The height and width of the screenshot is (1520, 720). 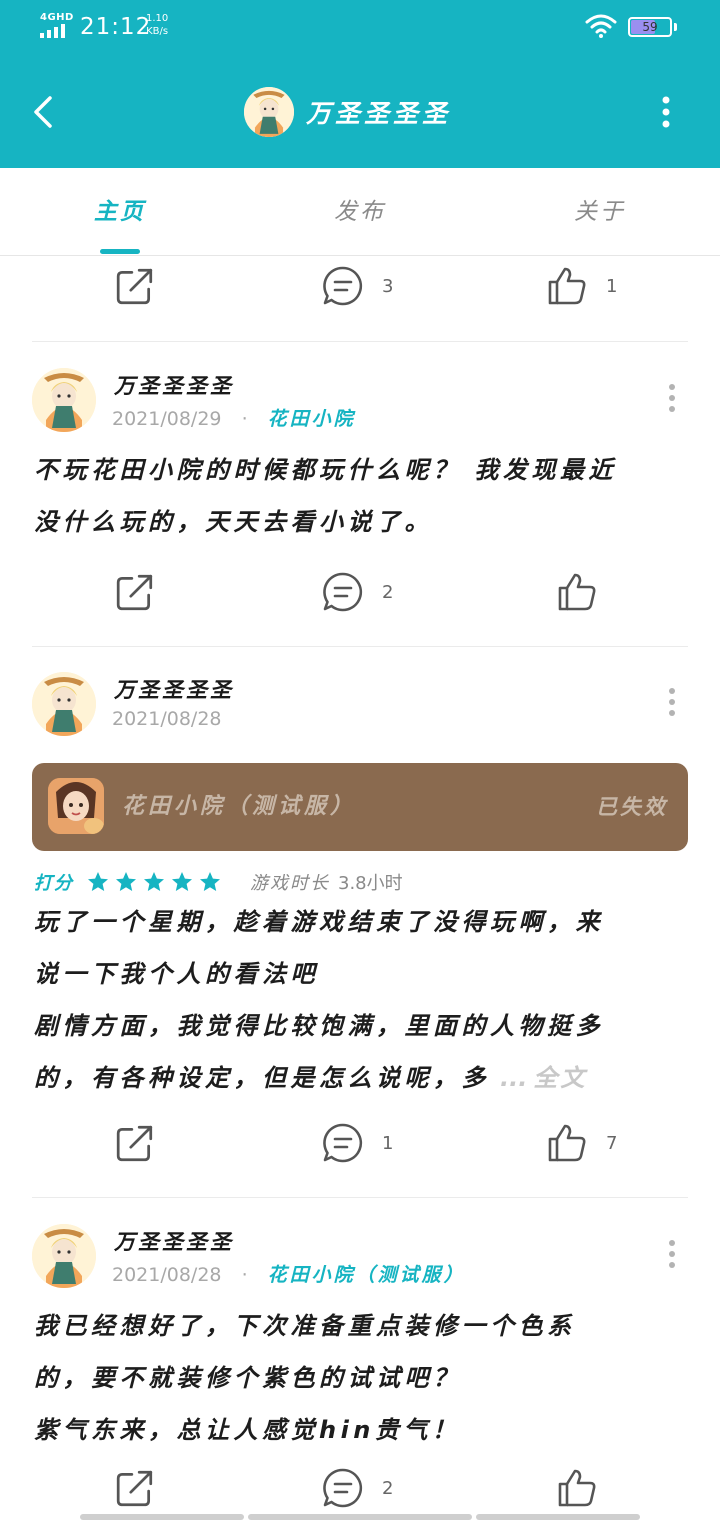 I want to click on game-tag: 花田小院（测试服）, so click(x=367, y=1275).